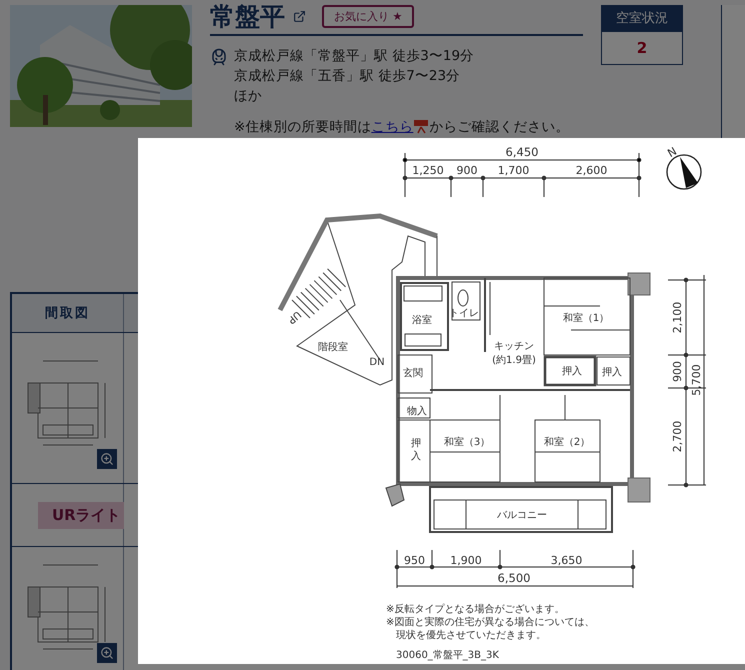 The width and height of the screenshot is (745, 670). What do you see at coordinates (354, 56) in the screenshot?
I see `access-text: 京成松戸線「常盤平」駅 徒歩3〜19分` at bounding box center [354, 56].